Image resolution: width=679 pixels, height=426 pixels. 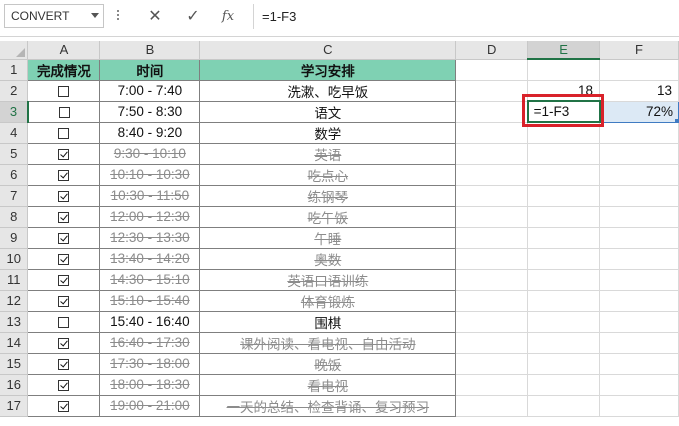 I want to click on chevron-down-icon, so click(x=95, y=15).